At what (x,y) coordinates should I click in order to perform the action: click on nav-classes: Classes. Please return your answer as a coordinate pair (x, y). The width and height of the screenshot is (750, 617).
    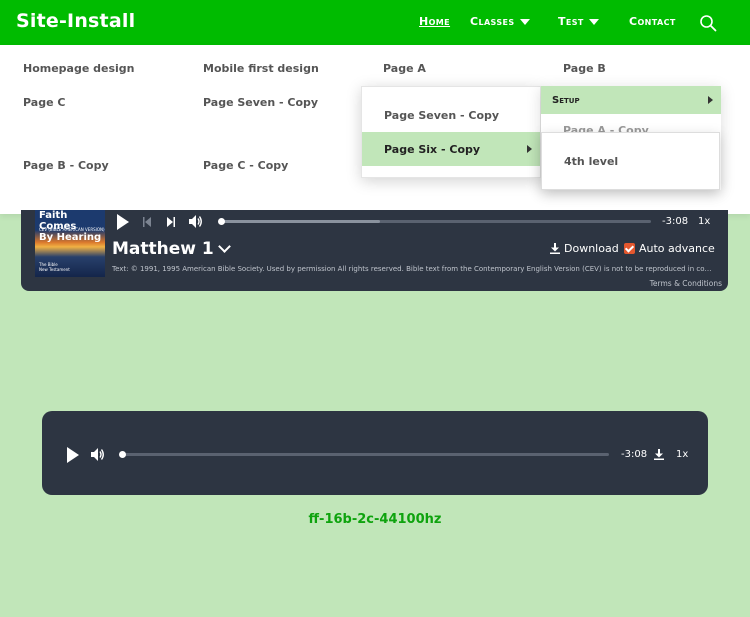
    Looking at the image, I should click on (500, 21).